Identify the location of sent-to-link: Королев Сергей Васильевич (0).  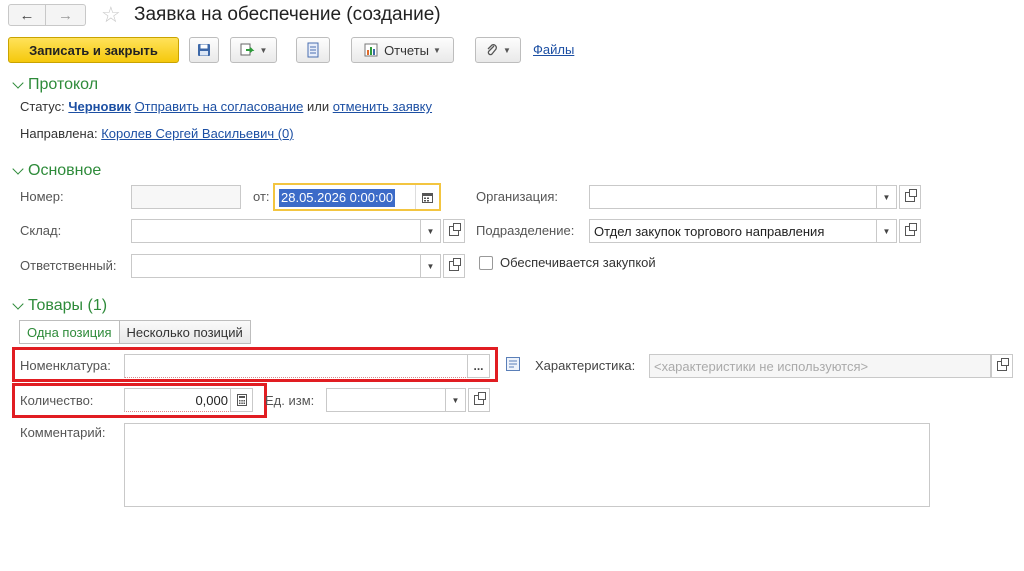
(197, 133).